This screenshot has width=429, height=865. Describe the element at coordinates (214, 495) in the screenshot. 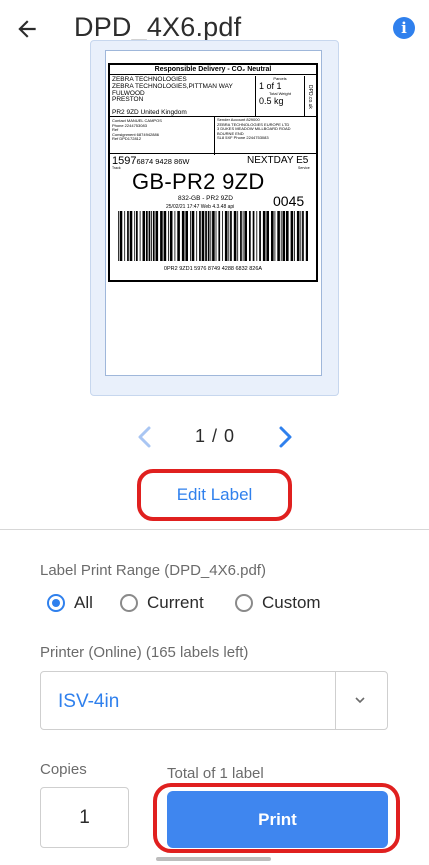

I see `edit-label-button: Edit Label` at that location.